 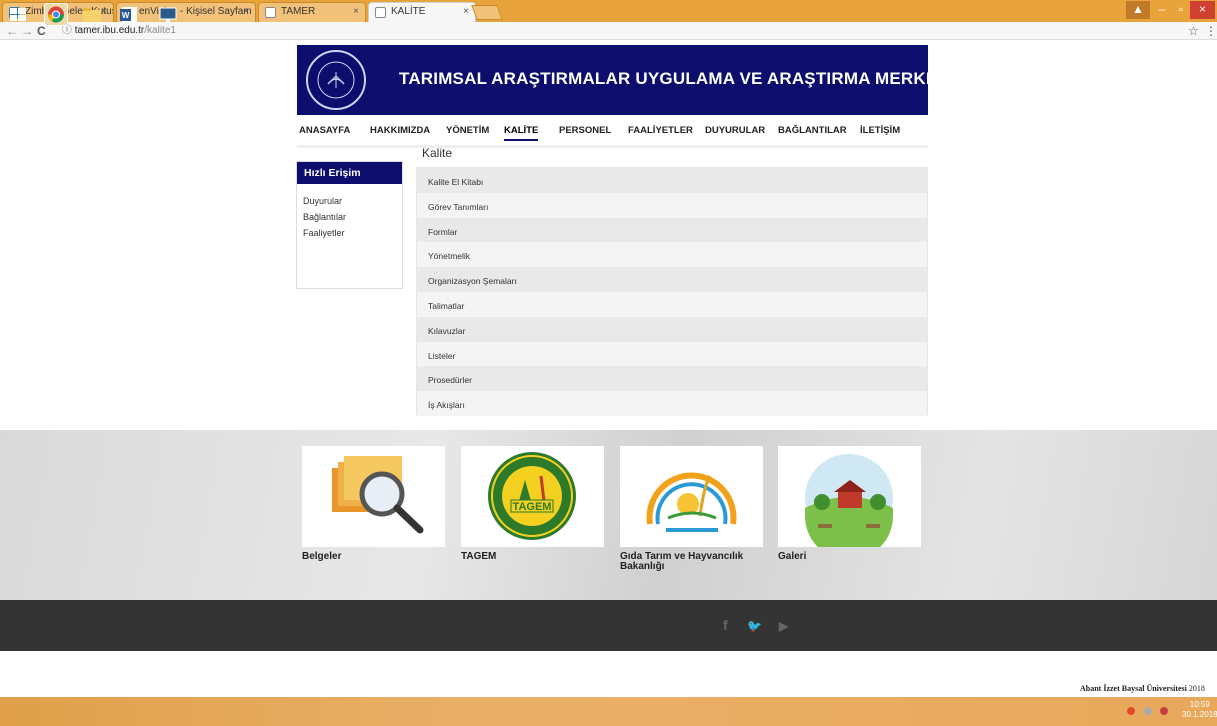 I want to click on windows-taskbar, so click(x=608, y=711).